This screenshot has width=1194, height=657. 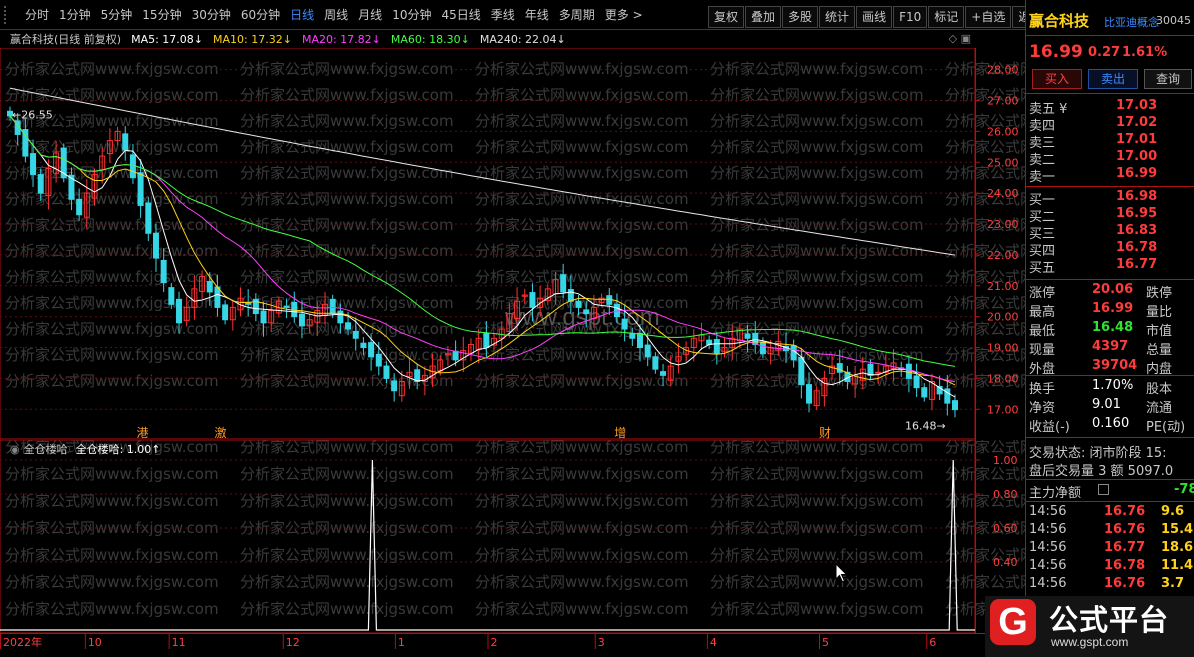 What do you see at coordinates (1003, 70) in the screenshot?
I see `y-tick-label: 28.00` at bounding box center [1003, 70].